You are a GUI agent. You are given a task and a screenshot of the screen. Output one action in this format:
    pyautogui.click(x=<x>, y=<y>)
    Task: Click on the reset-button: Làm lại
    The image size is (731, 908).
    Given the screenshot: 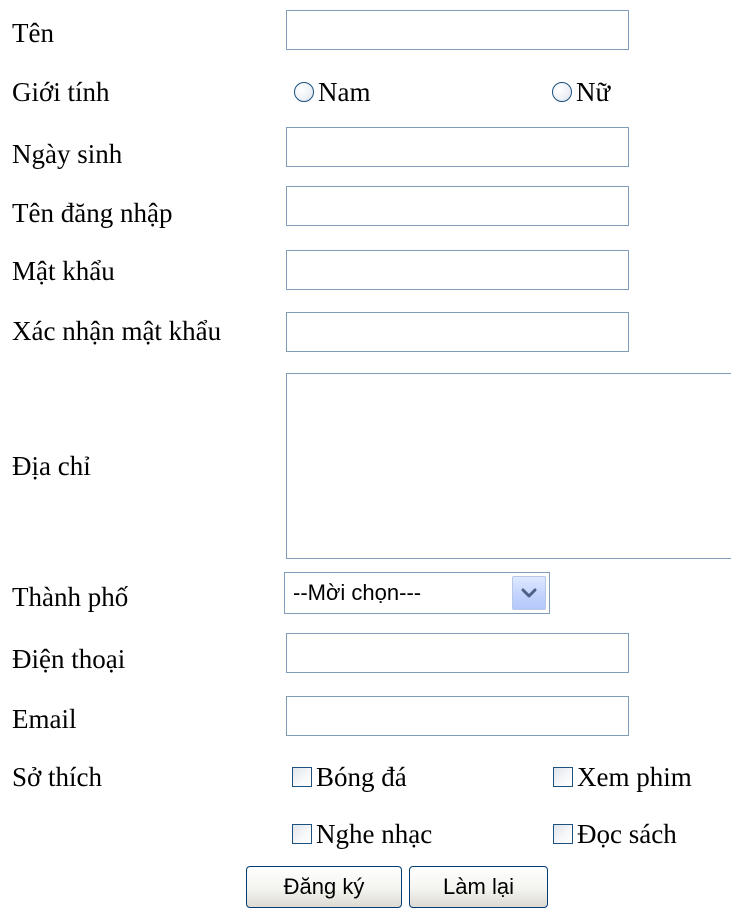 What is the action you would take?
    pyautogui.click(x=478, y=887)
    